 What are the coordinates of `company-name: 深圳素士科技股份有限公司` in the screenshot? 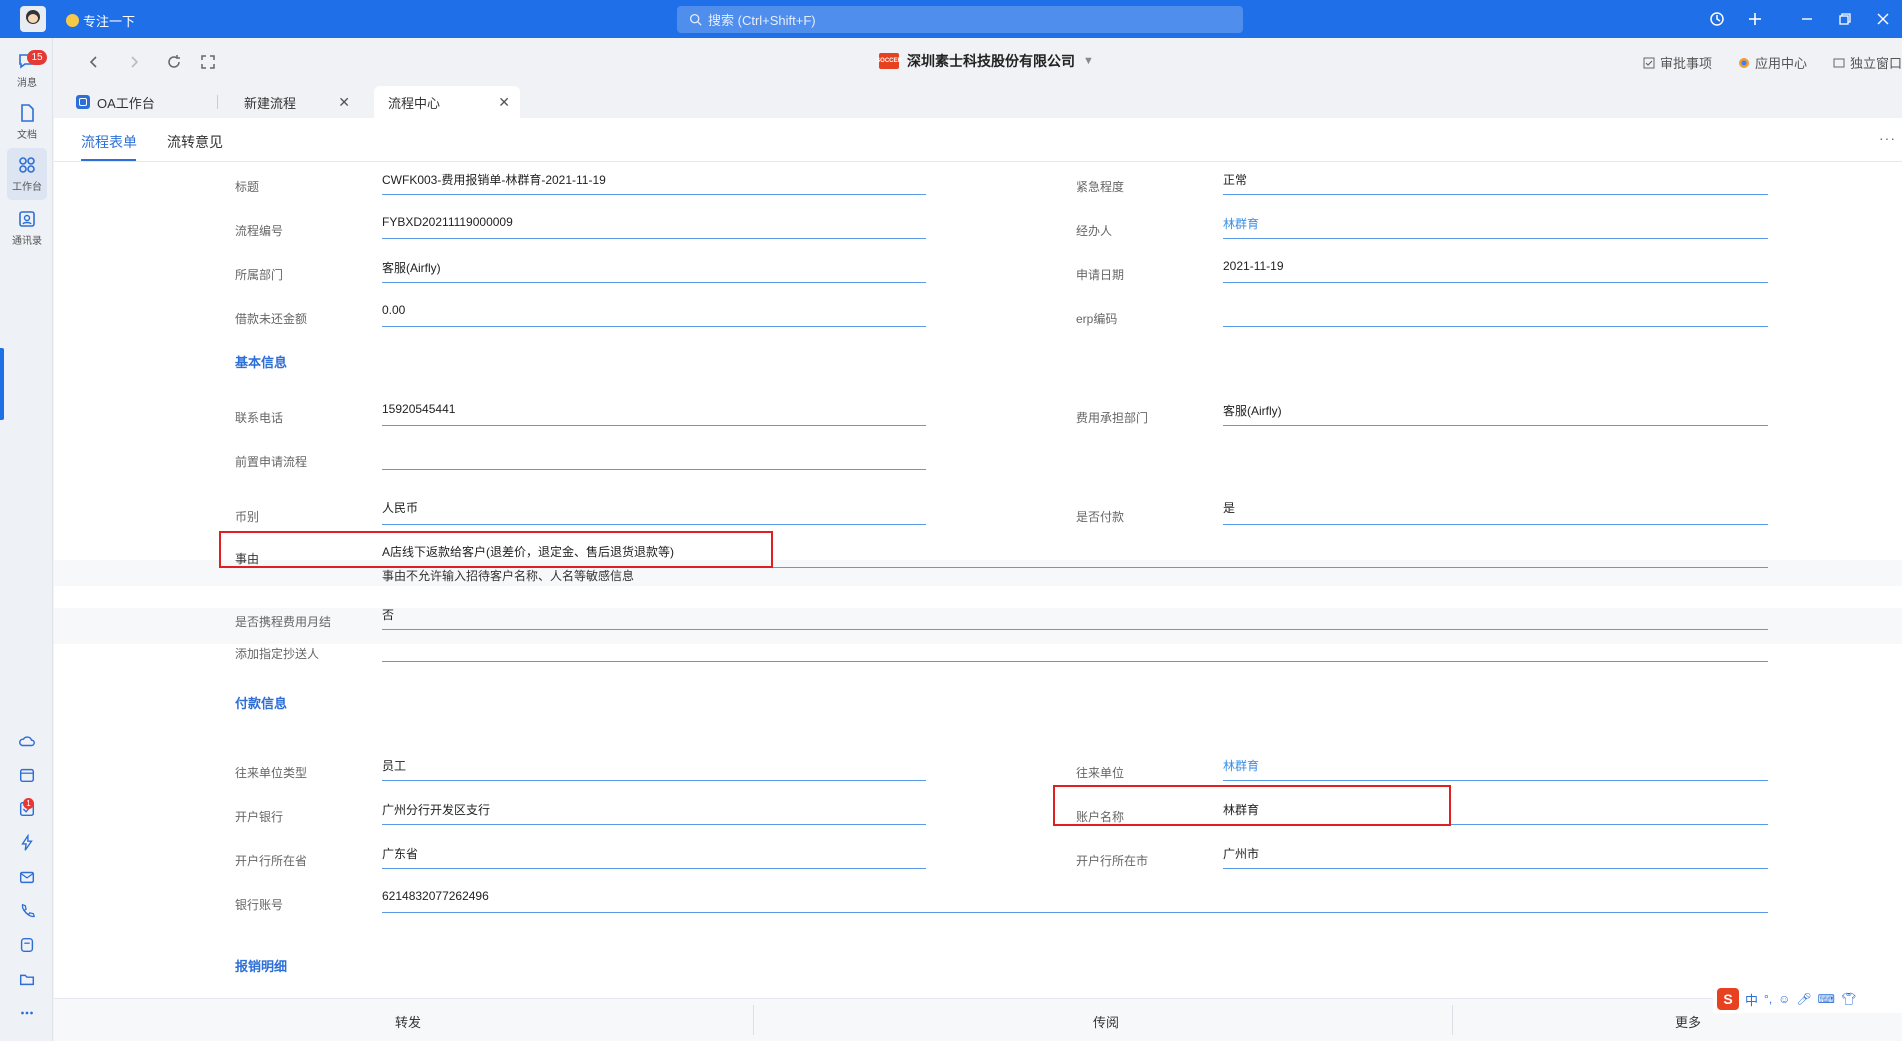 It's located at (991, 61).